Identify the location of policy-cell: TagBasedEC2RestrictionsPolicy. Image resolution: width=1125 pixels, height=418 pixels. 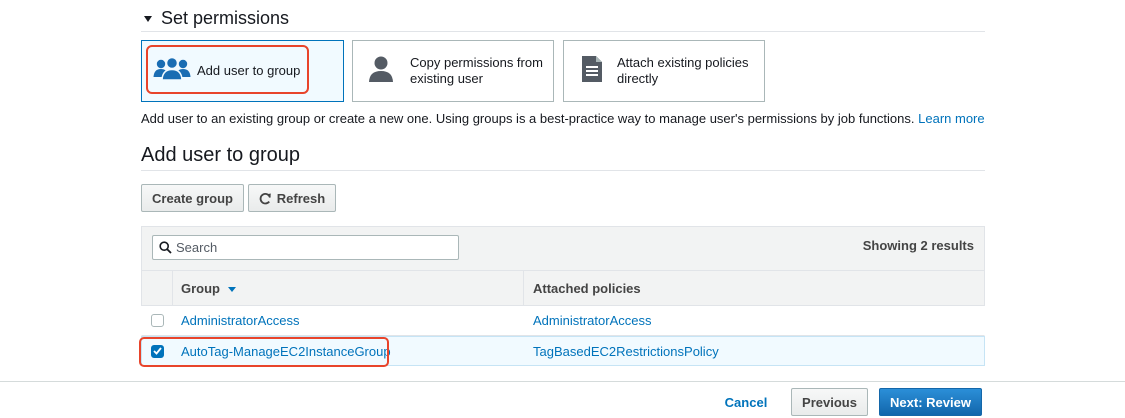
(754, 351).